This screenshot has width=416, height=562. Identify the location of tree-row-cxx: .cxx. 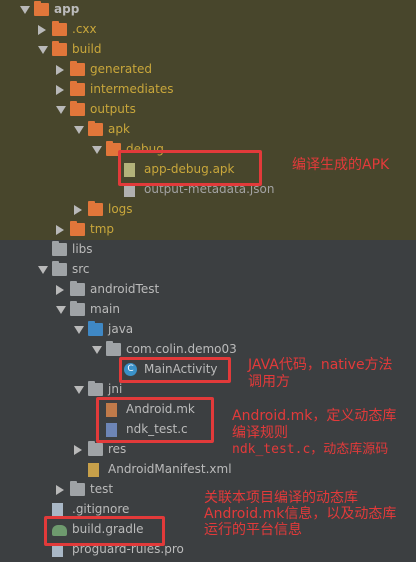
(208, 30).